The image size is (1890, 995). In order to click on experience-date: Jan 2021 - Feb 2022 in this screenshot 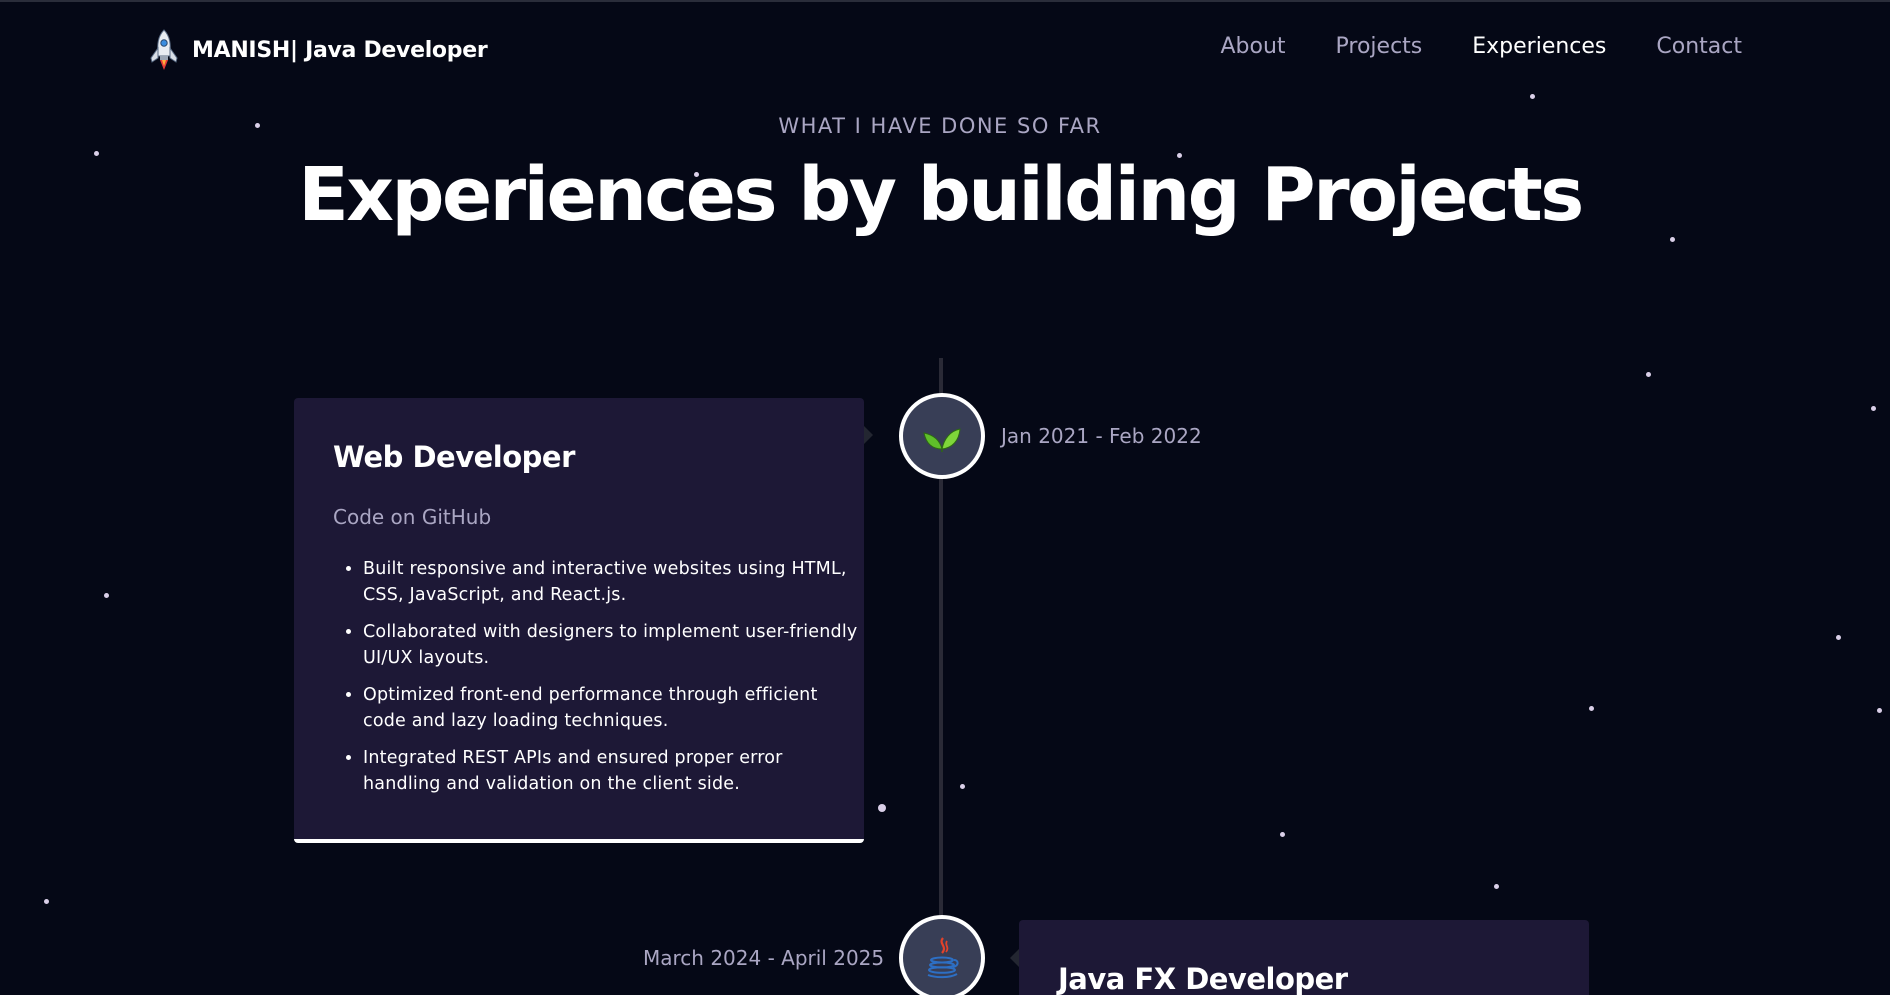, I will do `click(1101, 436)`.